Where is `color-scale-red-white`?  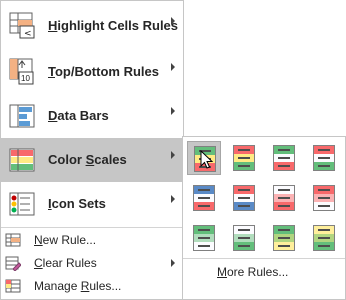
color-scale-red-white is located at coordinates (324, 198).